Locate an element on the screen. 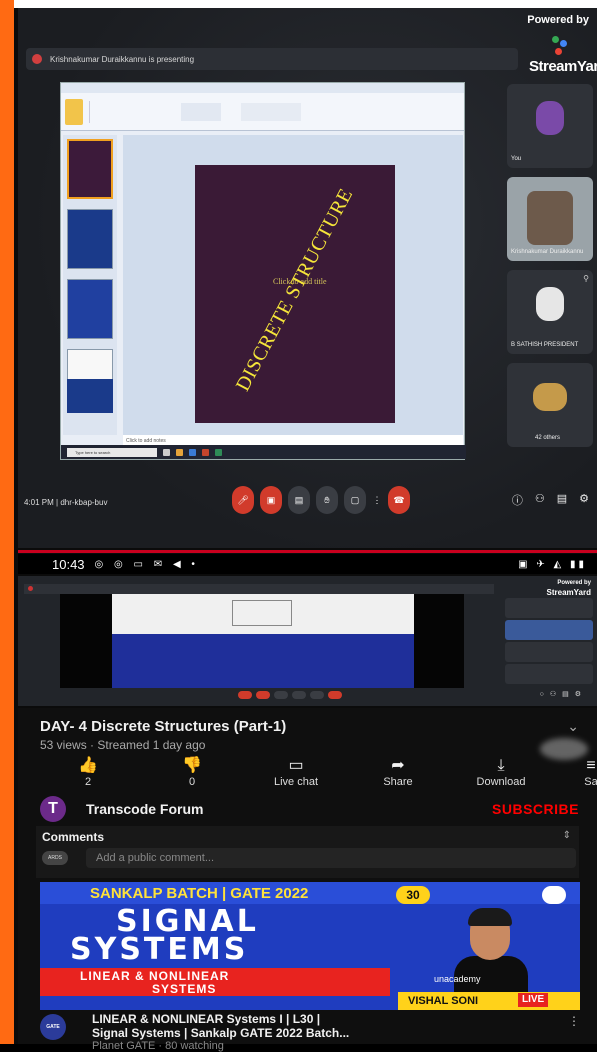 This screenshot has width=597, height=1052. current-slide: Click to add title DISCRETE STRUCTURE is located at coordinates (295, 294).